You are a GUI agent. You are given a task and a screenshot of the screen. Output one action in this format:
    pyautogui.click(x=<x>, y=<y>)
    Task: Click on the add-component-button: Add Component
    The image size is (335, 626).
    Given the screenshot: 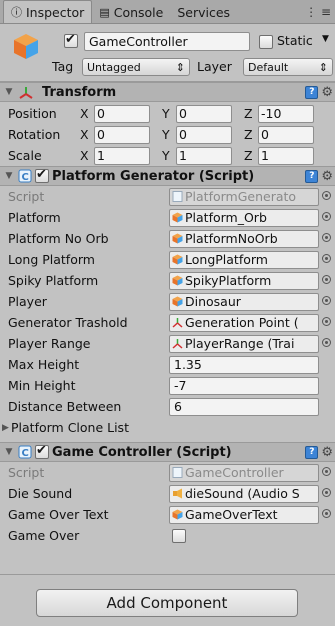 What is the action you would take?
    pyautogui.click(x=167, y=603)
    